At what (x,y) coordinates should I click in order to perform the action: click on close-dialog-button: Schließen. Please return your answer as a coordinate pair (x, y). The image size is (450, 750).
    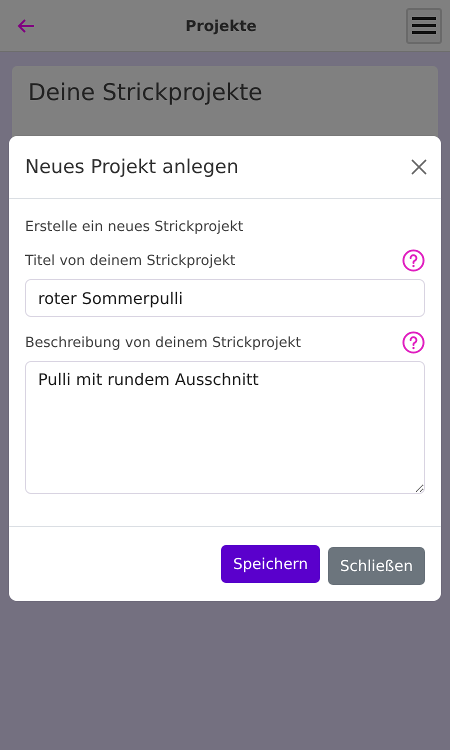
    Looking at the image, I should click on (376, 566).